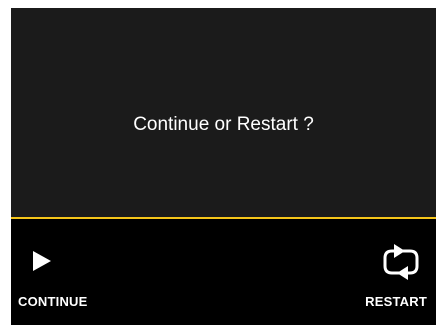 Image resolution: width=436 pixels, height=325 pixels. I want to click on softkey-divider, so click(223, 218).